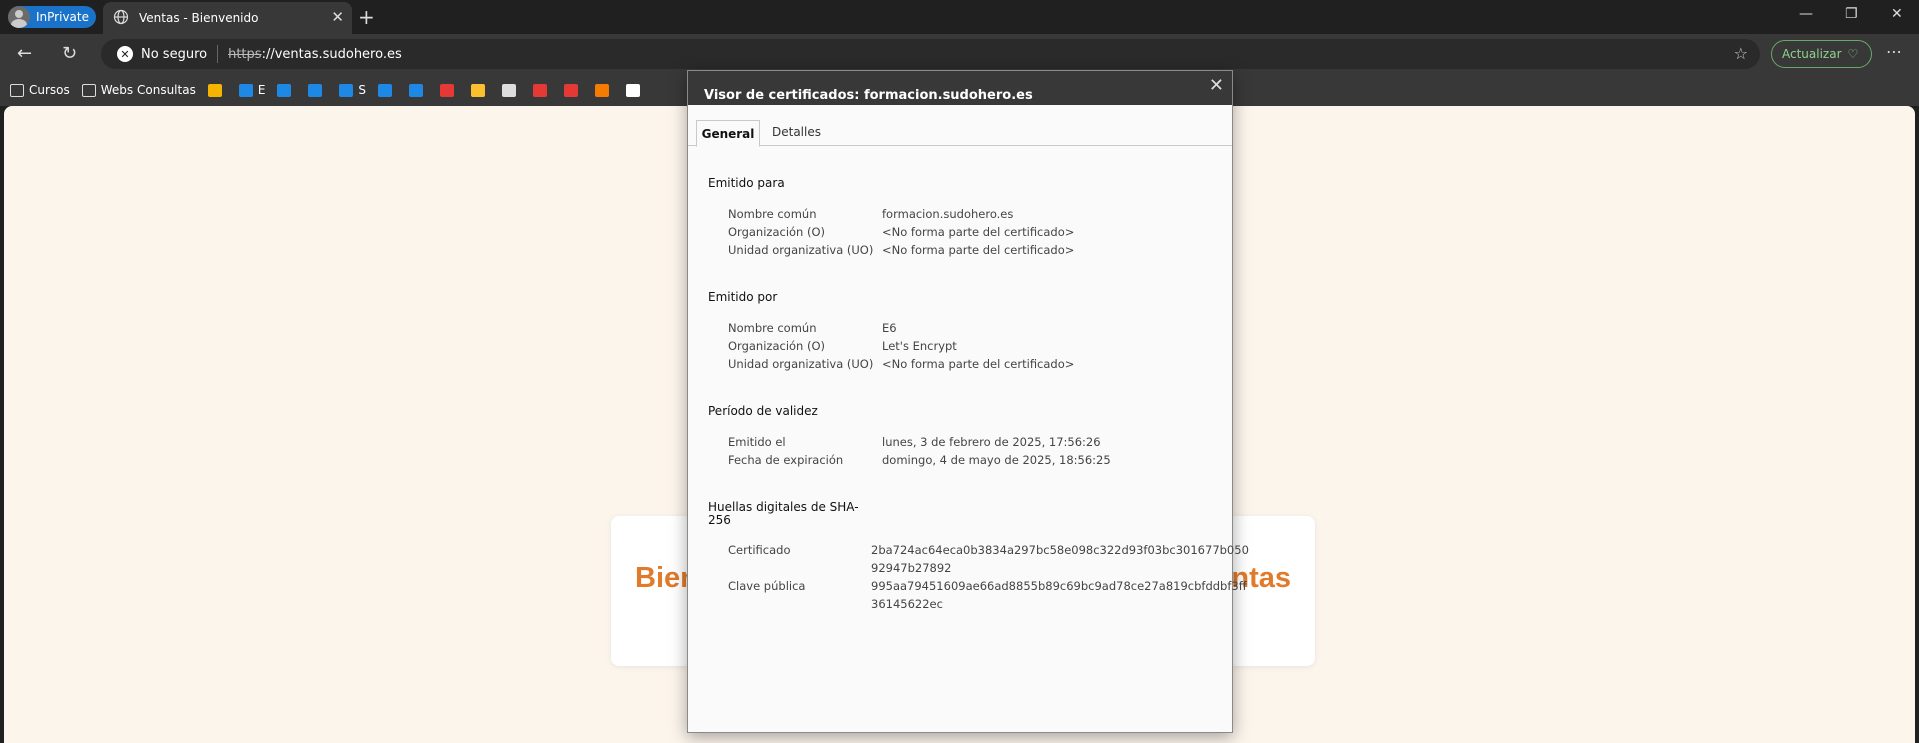 The image size is (1919, 743). What do you see at coordinates (1897, 14) in the screenshot?
I see `close-window-button: ✕` at bounding box center [1897, 14].